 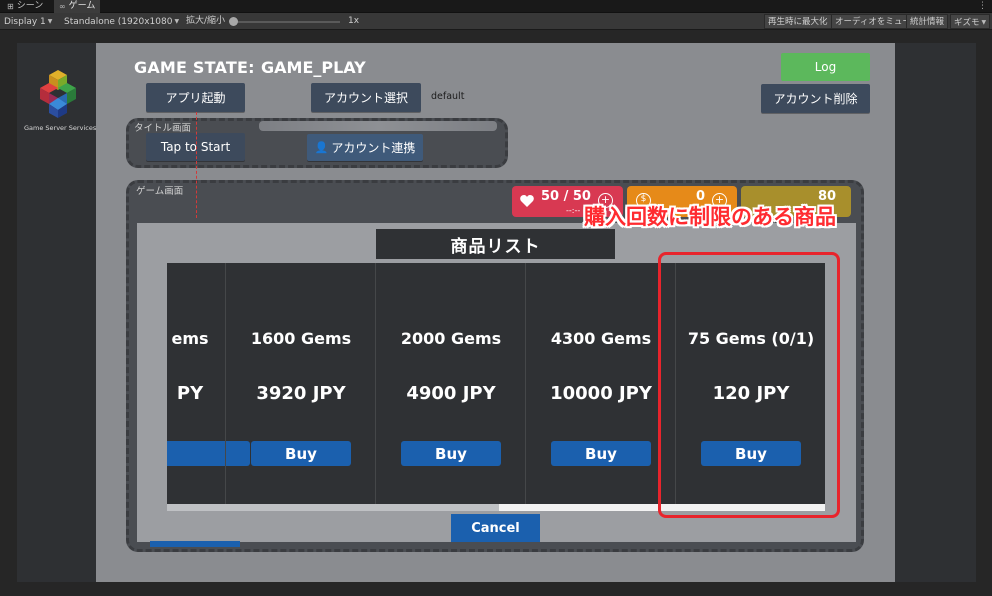 I want to click on product-card: 2000 Gems 4900 JPY Buy, so click(x=450, y=383).